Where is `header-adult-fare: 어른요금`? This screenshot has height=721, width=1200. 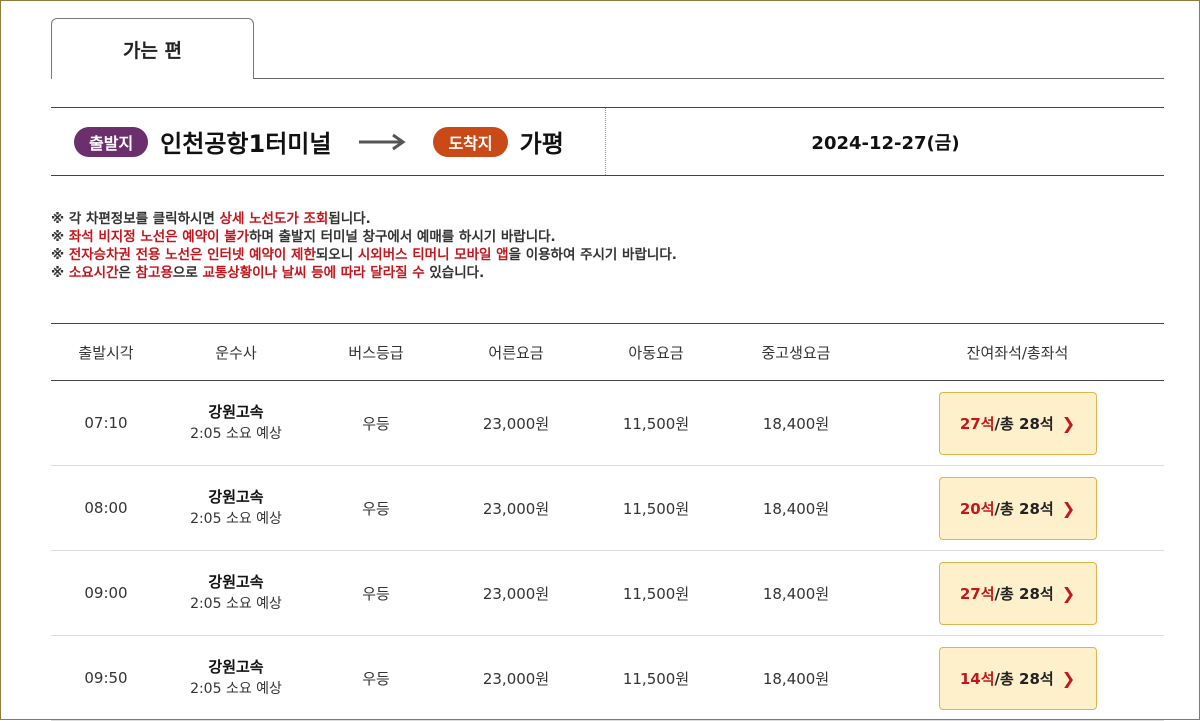 header-adult-fare: 어른요금 is located at coordinates (516, 352).